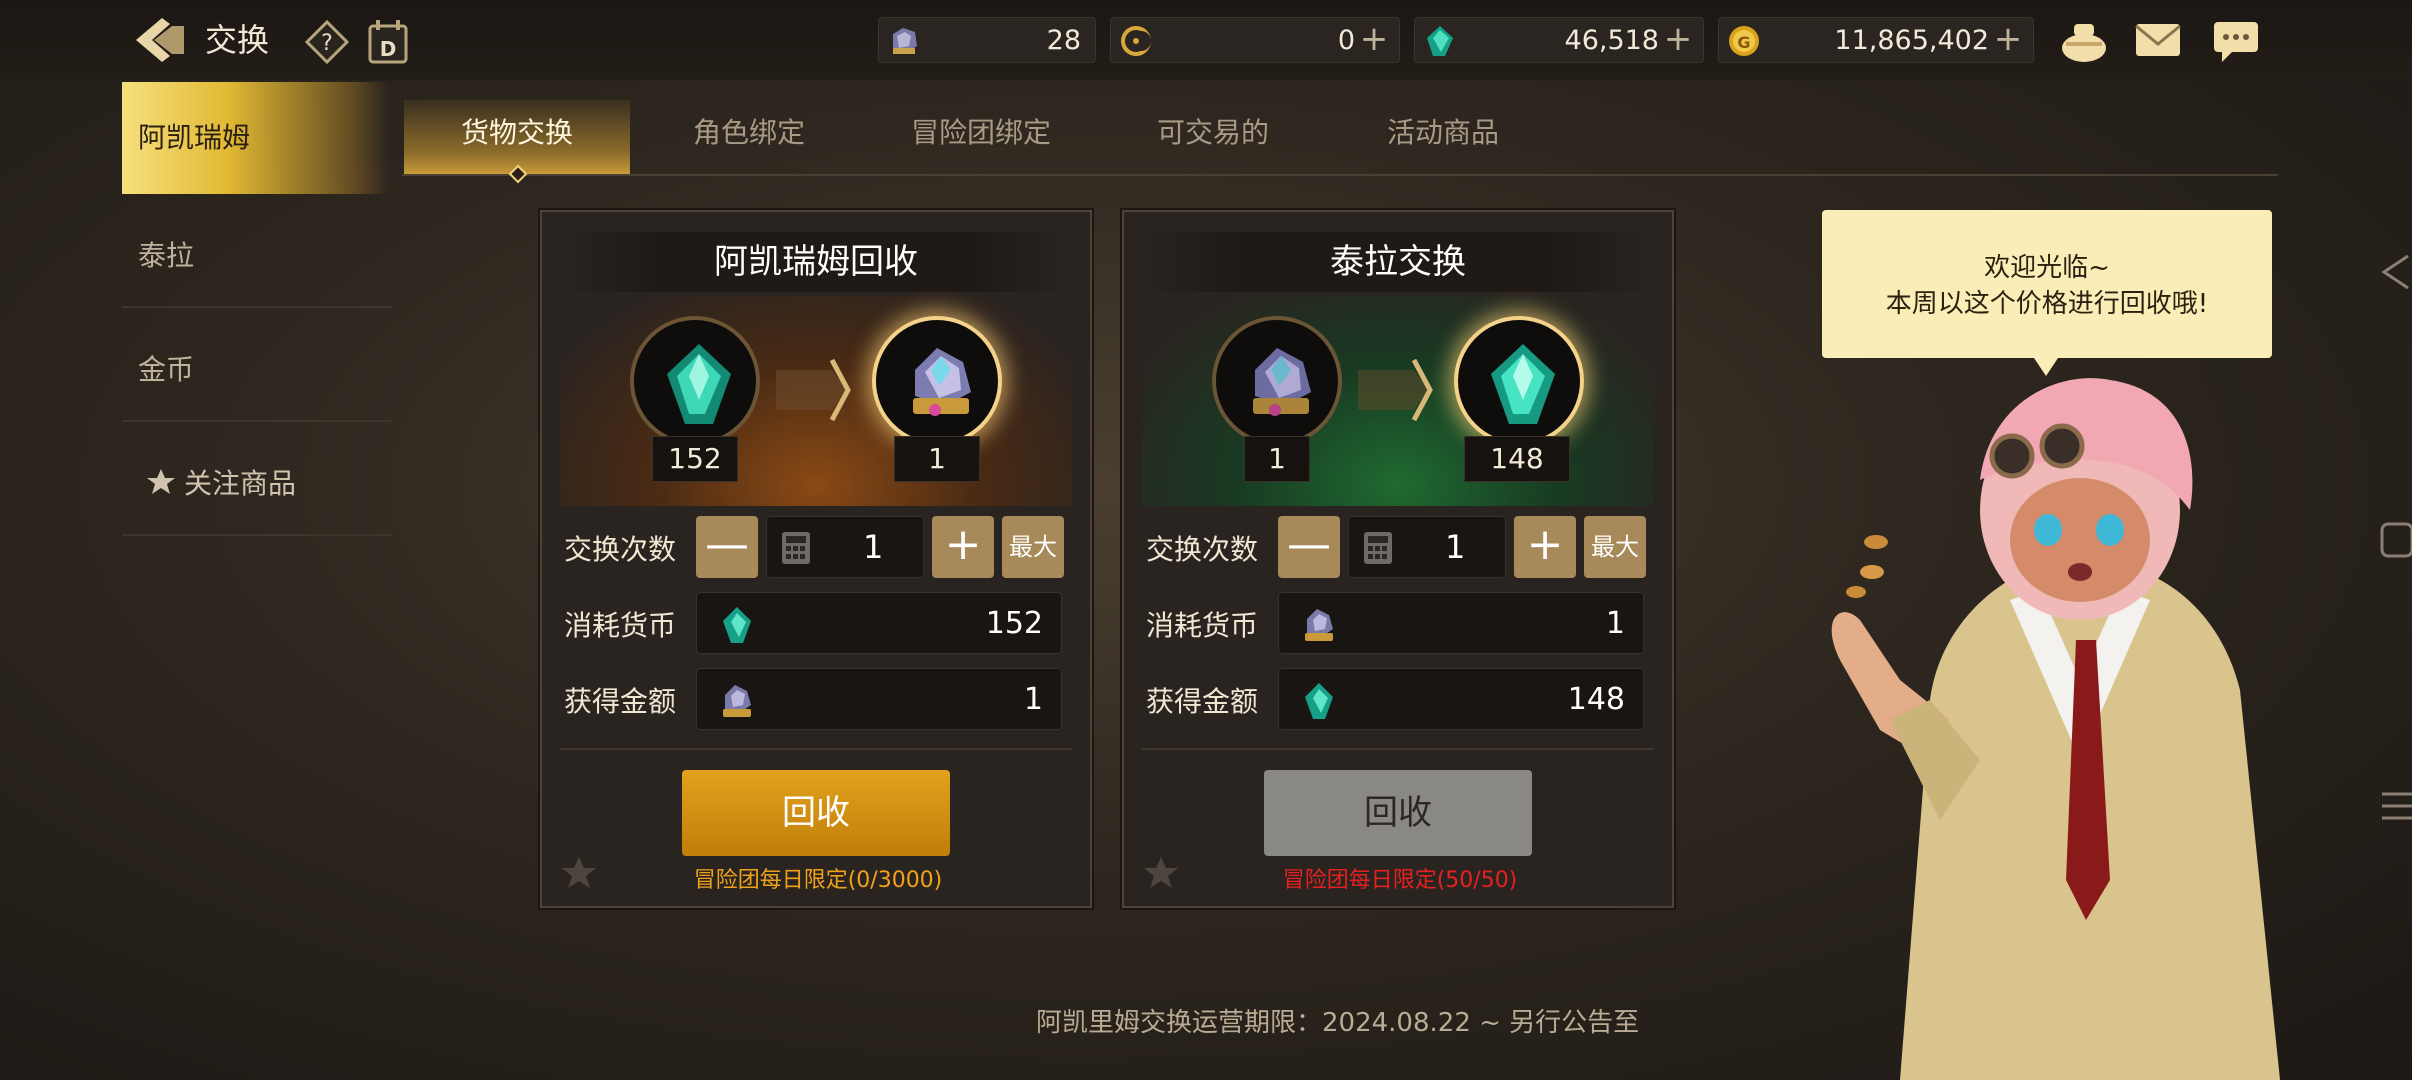 Image resolution: width=2412 pixels, height=1080 pixels. I want to click on tab-event-goods: 活动商品, so click(1443, 137).